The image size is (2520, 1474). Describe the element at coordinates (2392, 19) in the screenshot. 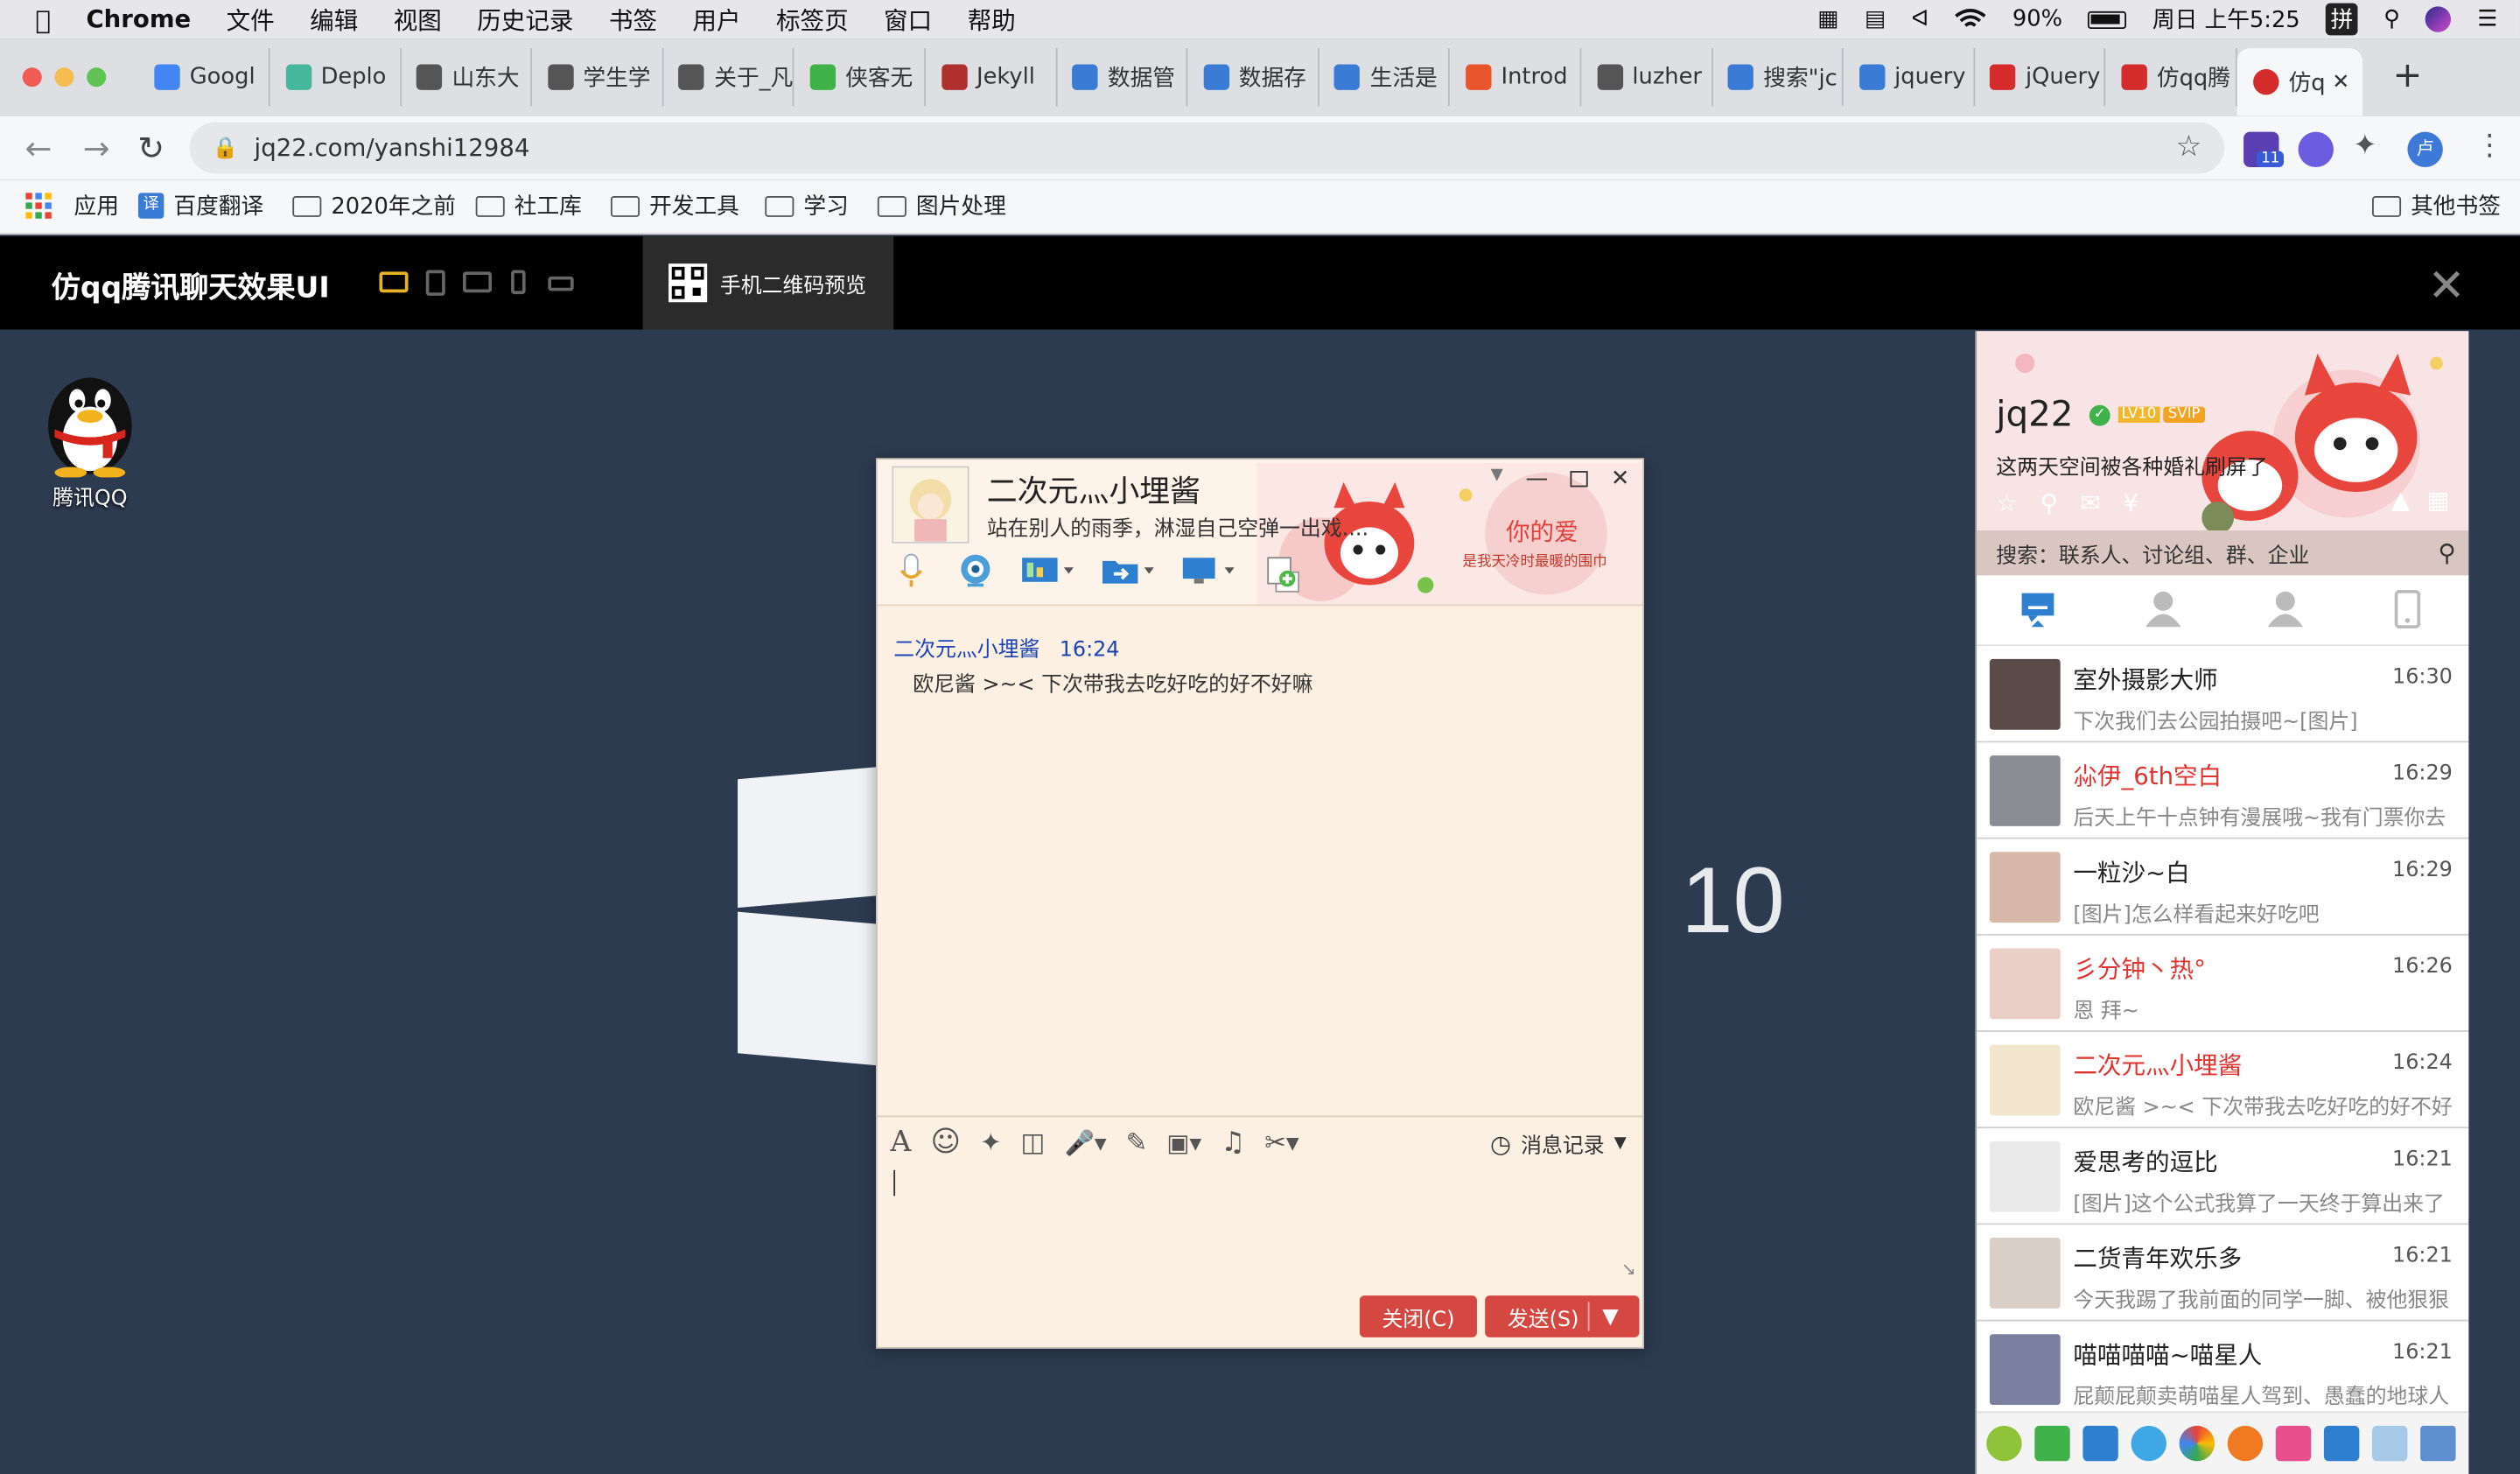

I see `spotlight-search-icon: ⚲` at that location.